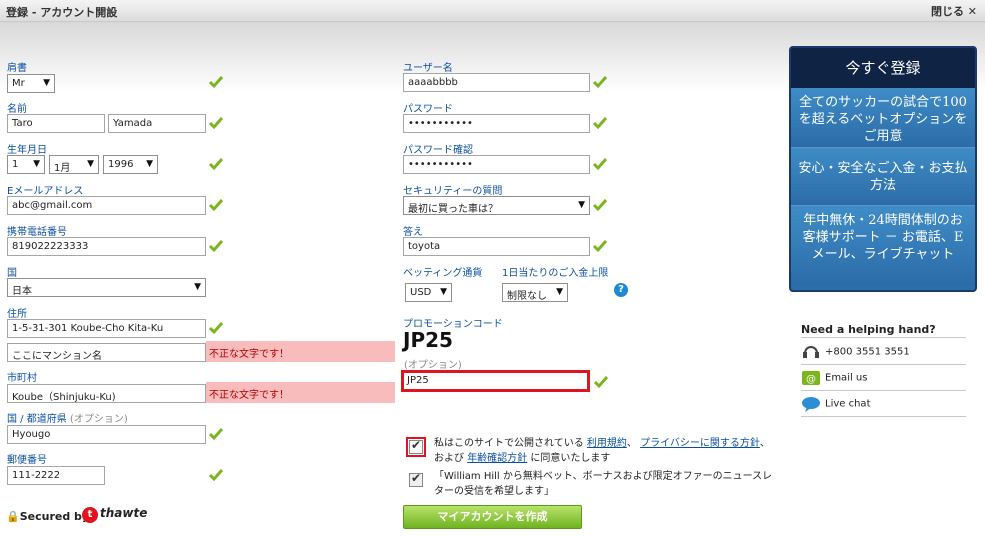  Describe the element at coordinates (883, 177) in the screenshot. I see `panel-block-2: 安心・安全なご入金・お支払方法` at that location.